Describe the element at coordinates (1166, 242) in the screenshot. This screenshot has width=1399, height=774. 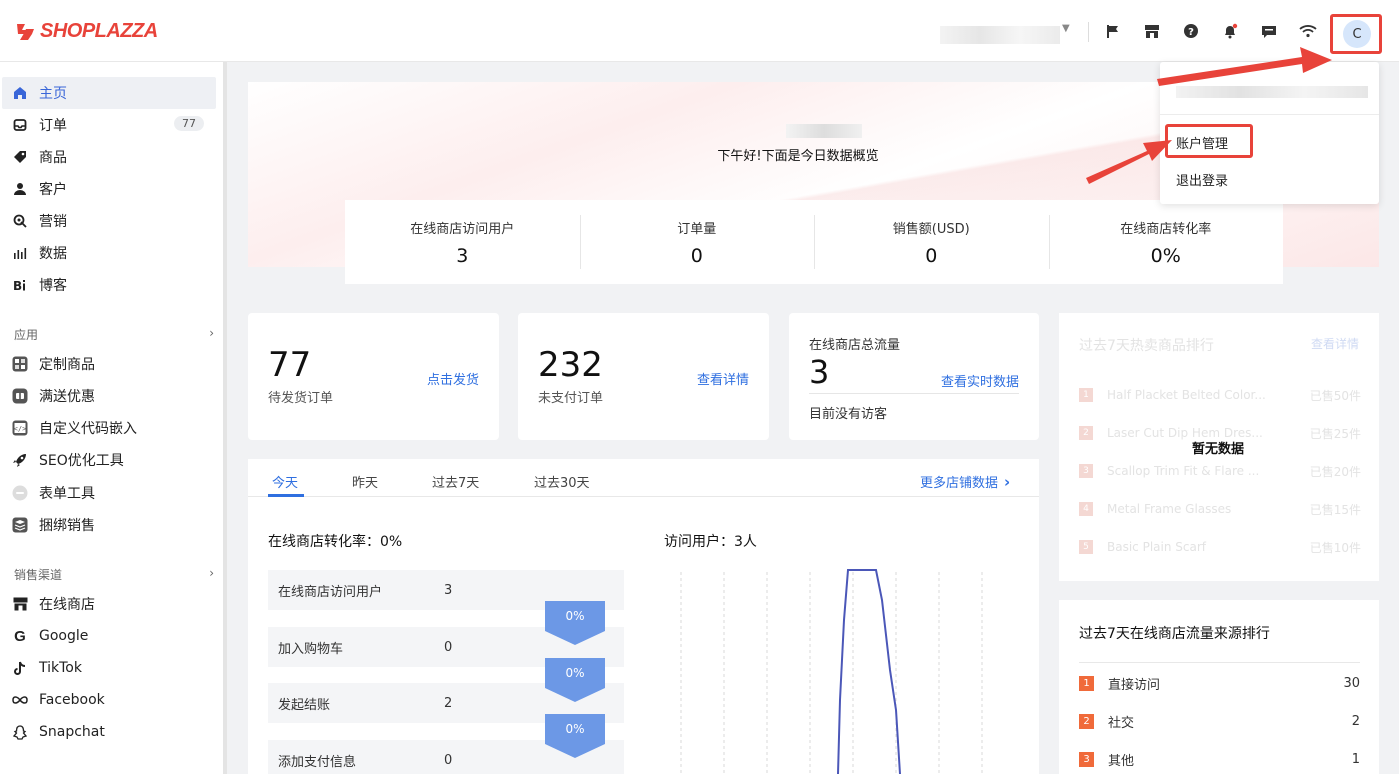
I see `stat-conversion: 在线商店转化率 0%` at that location.